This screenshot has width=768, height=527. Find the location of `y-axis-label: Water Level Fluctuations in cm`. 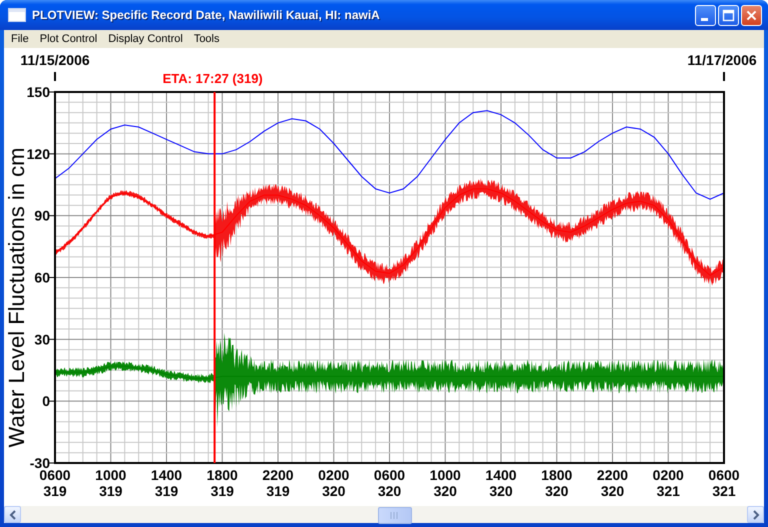

y-axis-label: Water Level Fluctuations in cm is located at coordinates (16, 298).